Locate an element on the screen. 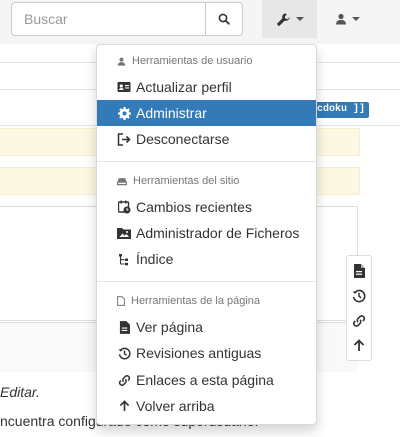  menu-item-backlinks: Enlaces a esta página is located at coordinates (206, 380).